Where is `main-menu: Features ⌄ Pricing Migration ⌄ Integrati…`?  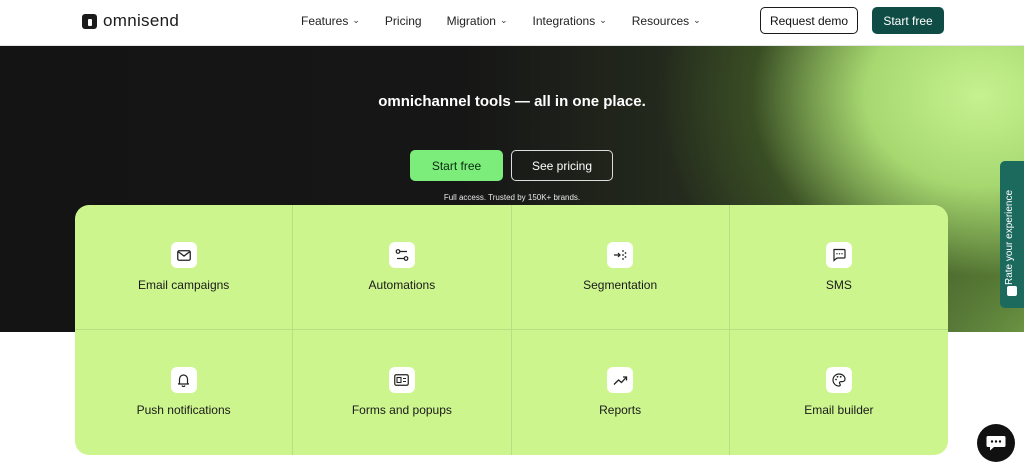
main-menu: Features ⌄ Pricing Migration ⌄ Integrati… is located at coordinates (513, 21).